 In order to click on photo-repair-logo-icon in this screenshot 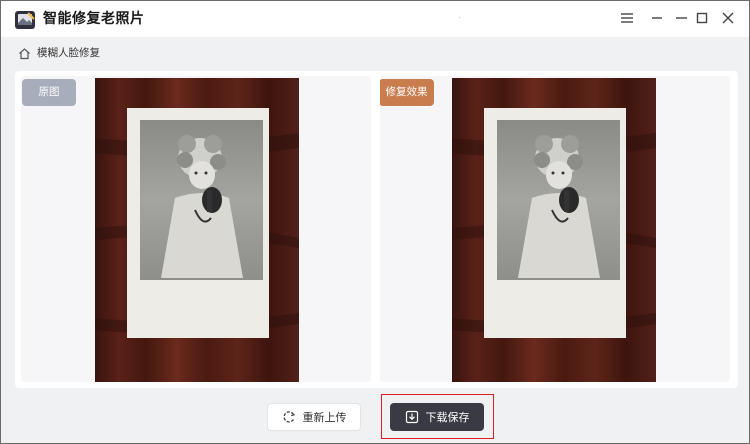, I will do `click(25, 20)`.